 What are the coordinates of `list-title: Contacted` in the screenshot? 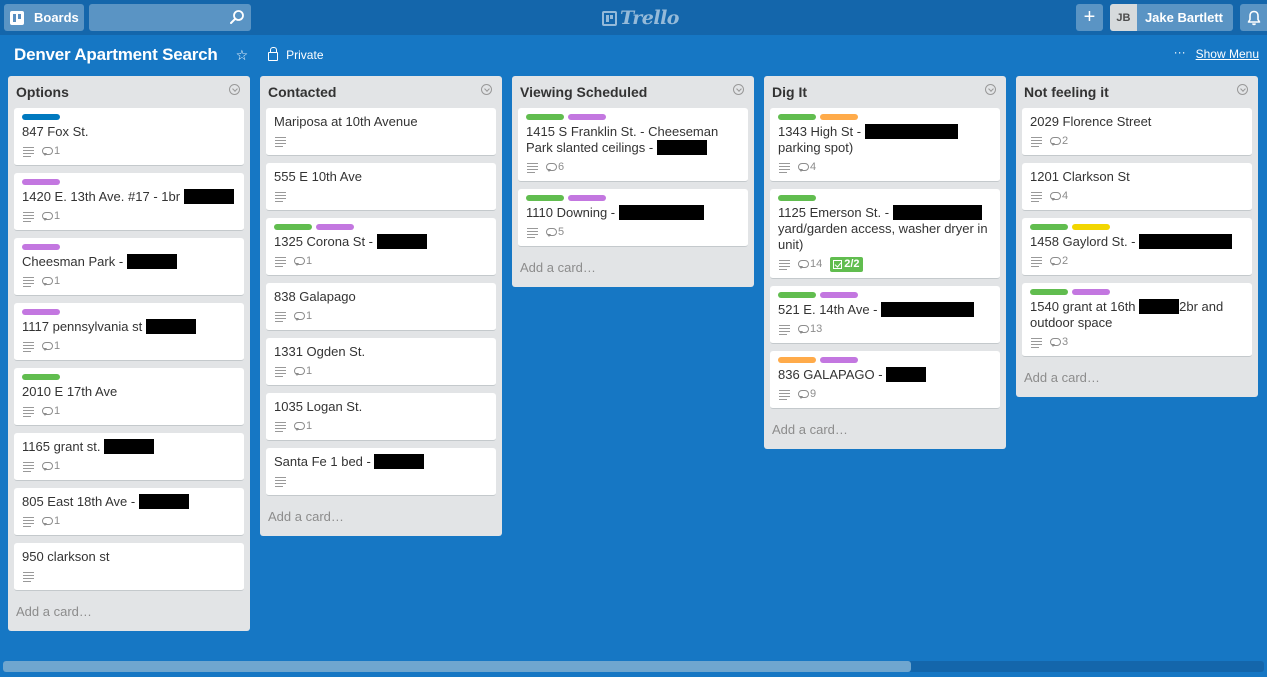 It's located at (302, 92).